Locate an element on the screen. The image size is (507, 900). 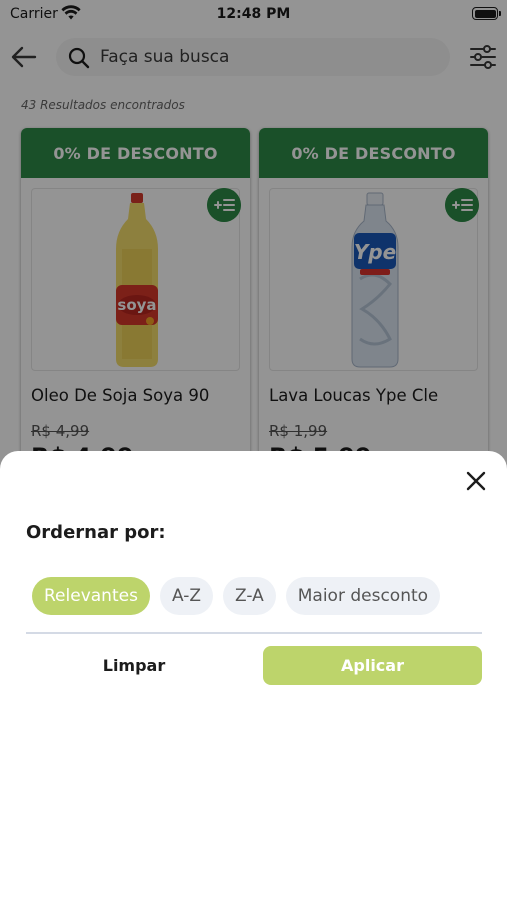
sort-option-maior-desconto: Maior desconto is located at coordinates (363, 596).